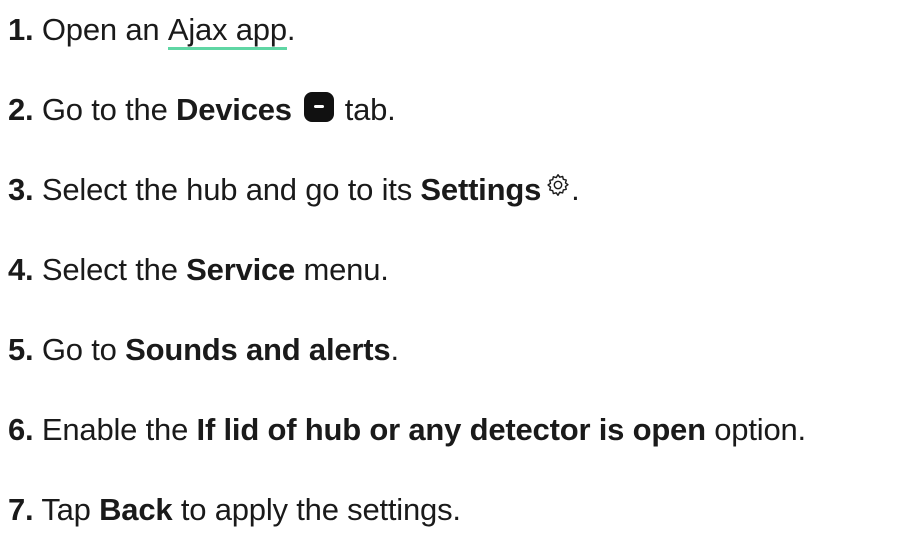  Describe the element at coordinates (342, 269) in the screenshot. I see `step-text-end: menu.` at that location.